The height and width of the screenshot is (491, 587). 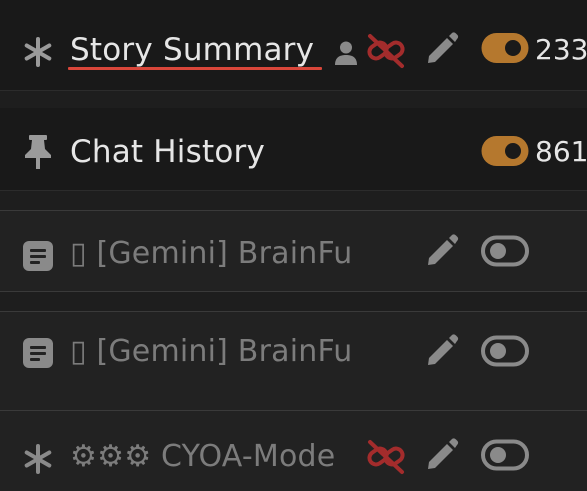 What do you see at coordinates (167, 152) in the screenshot?
I see `entry-title: Chat History` at bounding box center [167, 152].